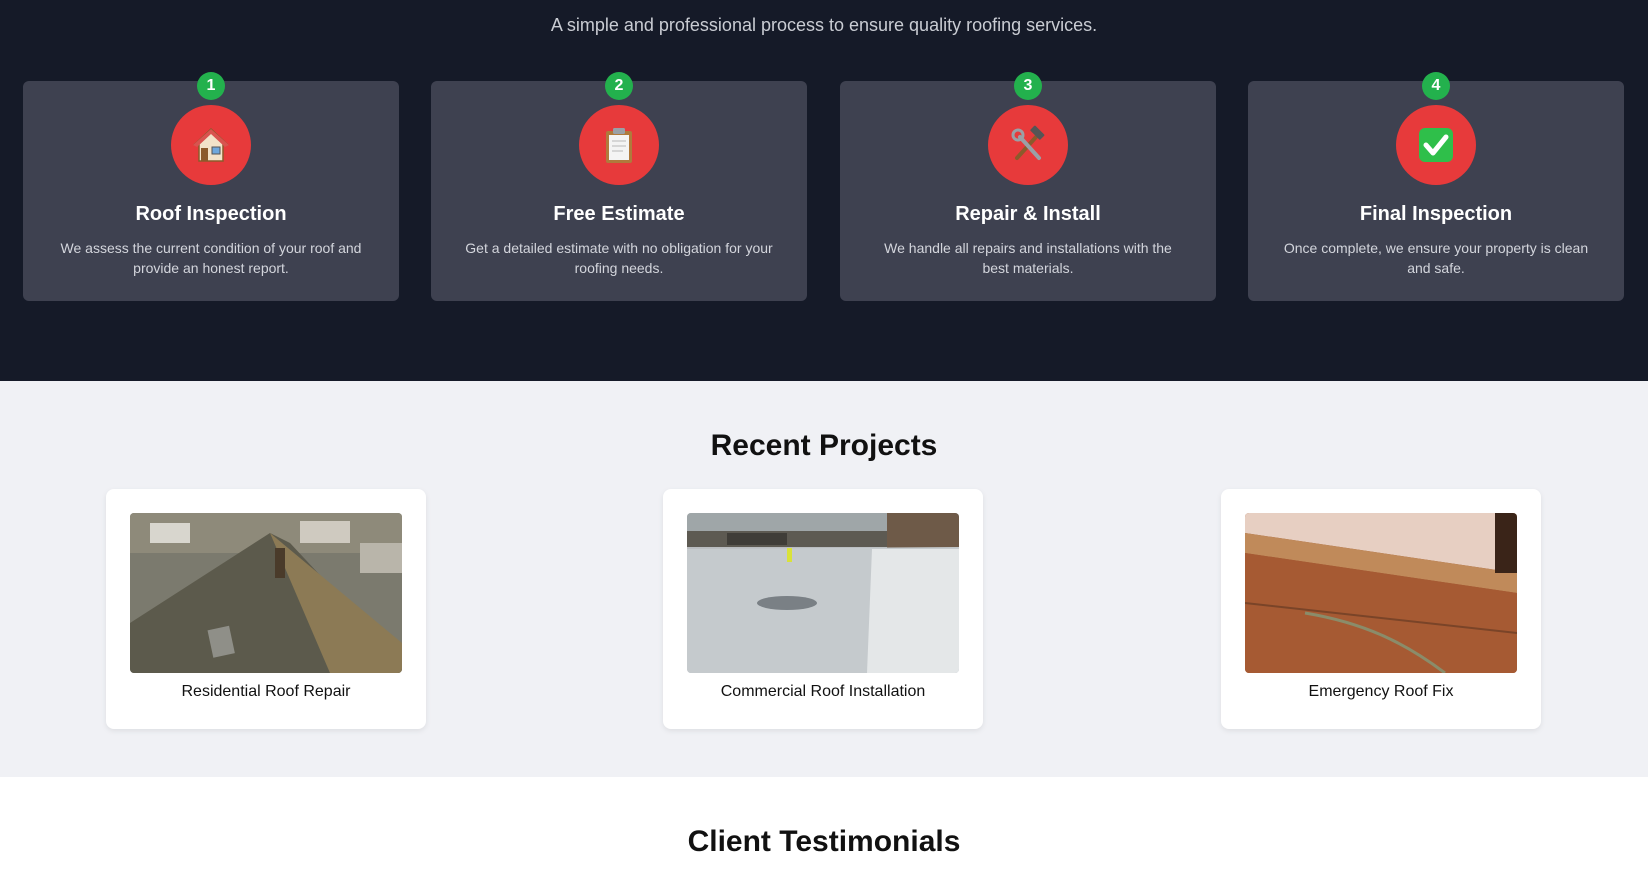 This screenshot has width=1648, height=869. I want to click on hammer-wrench-icon, so click(1028, 145).